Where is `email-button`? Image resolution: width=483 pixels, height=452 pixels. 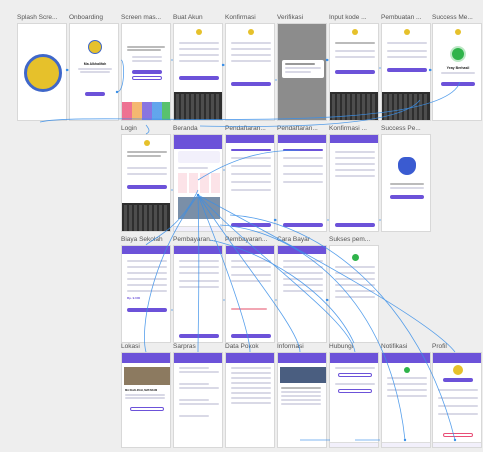
email-button is located at coordinates (355, 391).